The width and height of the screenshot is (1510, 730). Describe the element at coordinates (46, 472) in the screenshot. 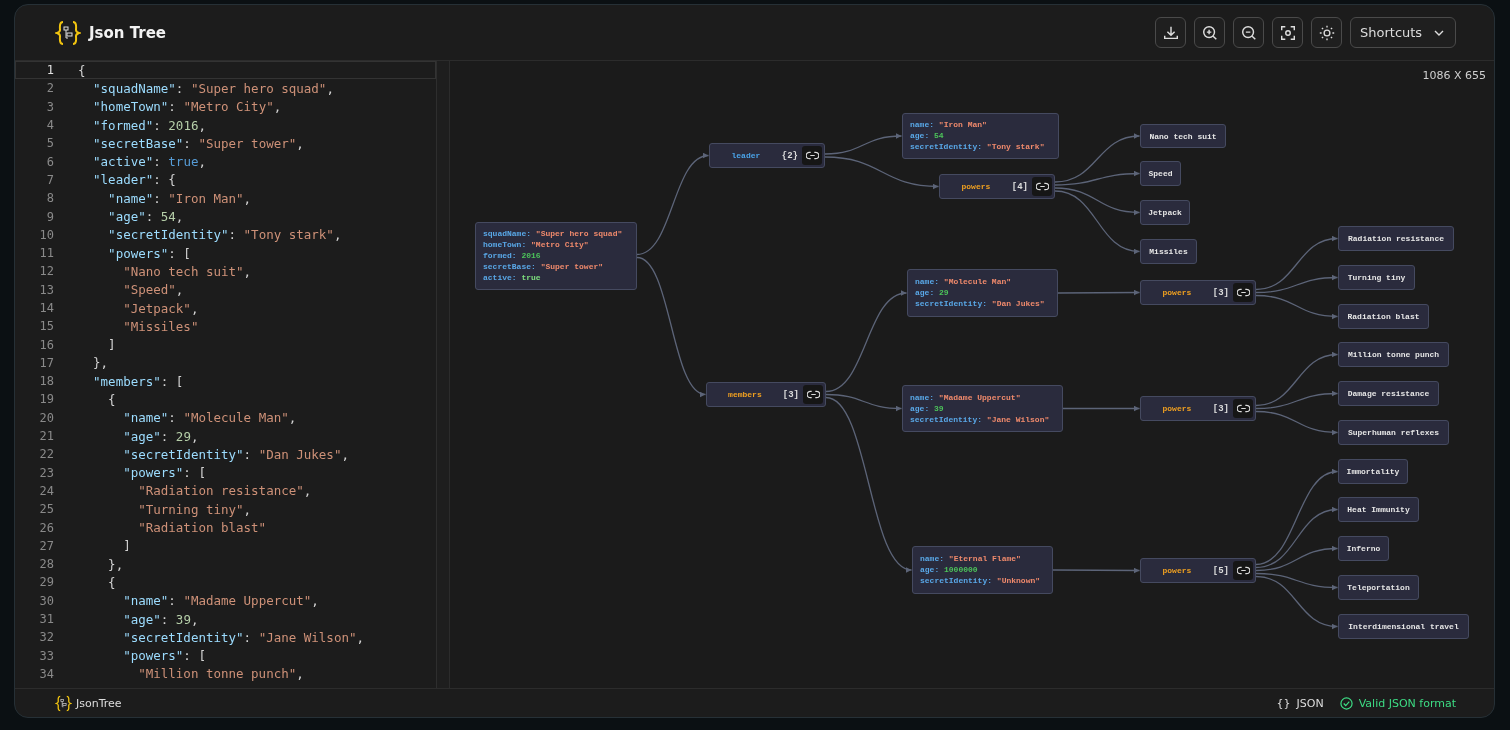

I see `line-number: 23` at that location.